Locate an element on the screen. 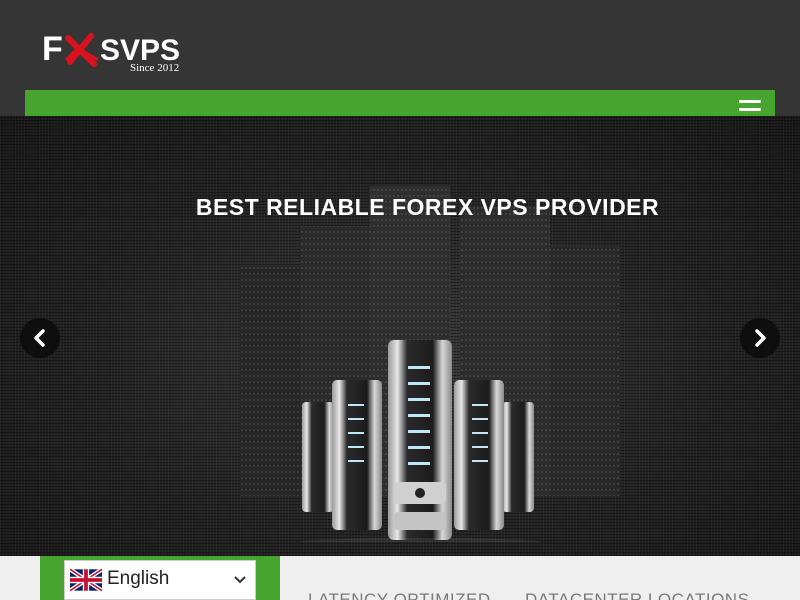  chevron-left-icon is located at coordinates (39, 338).